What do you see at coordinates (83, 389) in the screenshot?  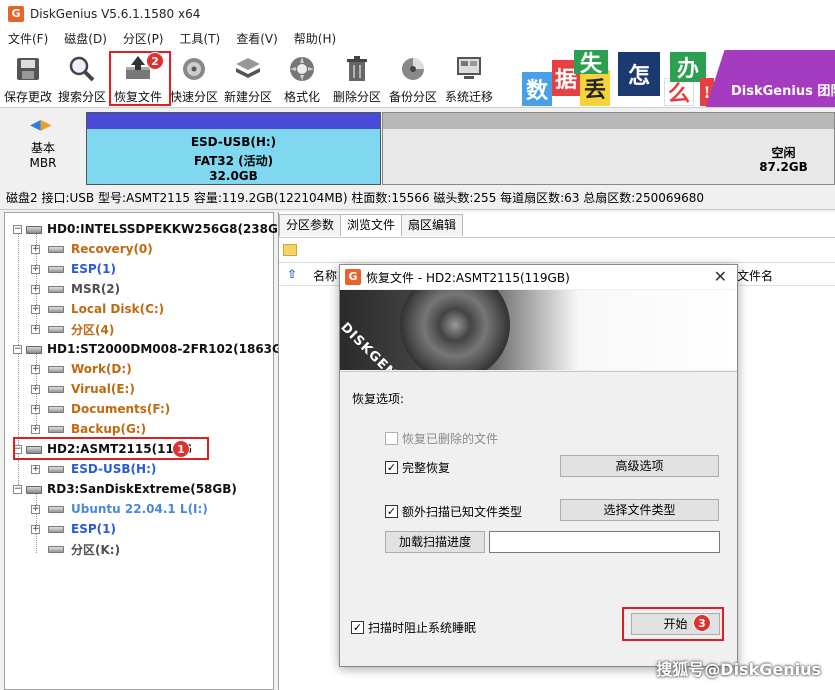 I see `tree-partition: + Virual(E:)` at bounding box center [83, 389].